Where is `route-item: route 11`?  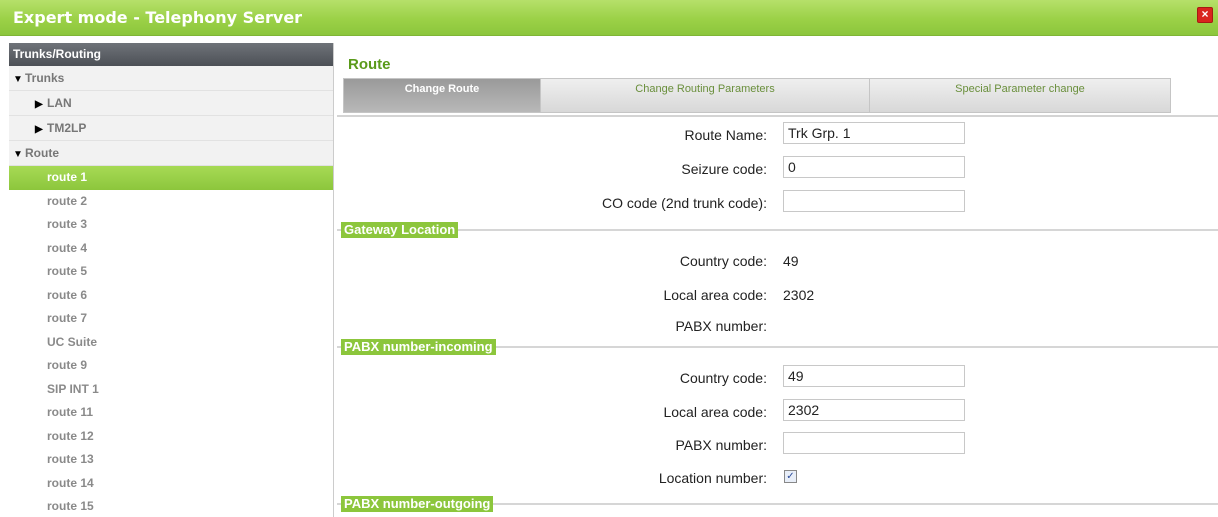 route-item: route 11 is located at coordinates (171, 413).